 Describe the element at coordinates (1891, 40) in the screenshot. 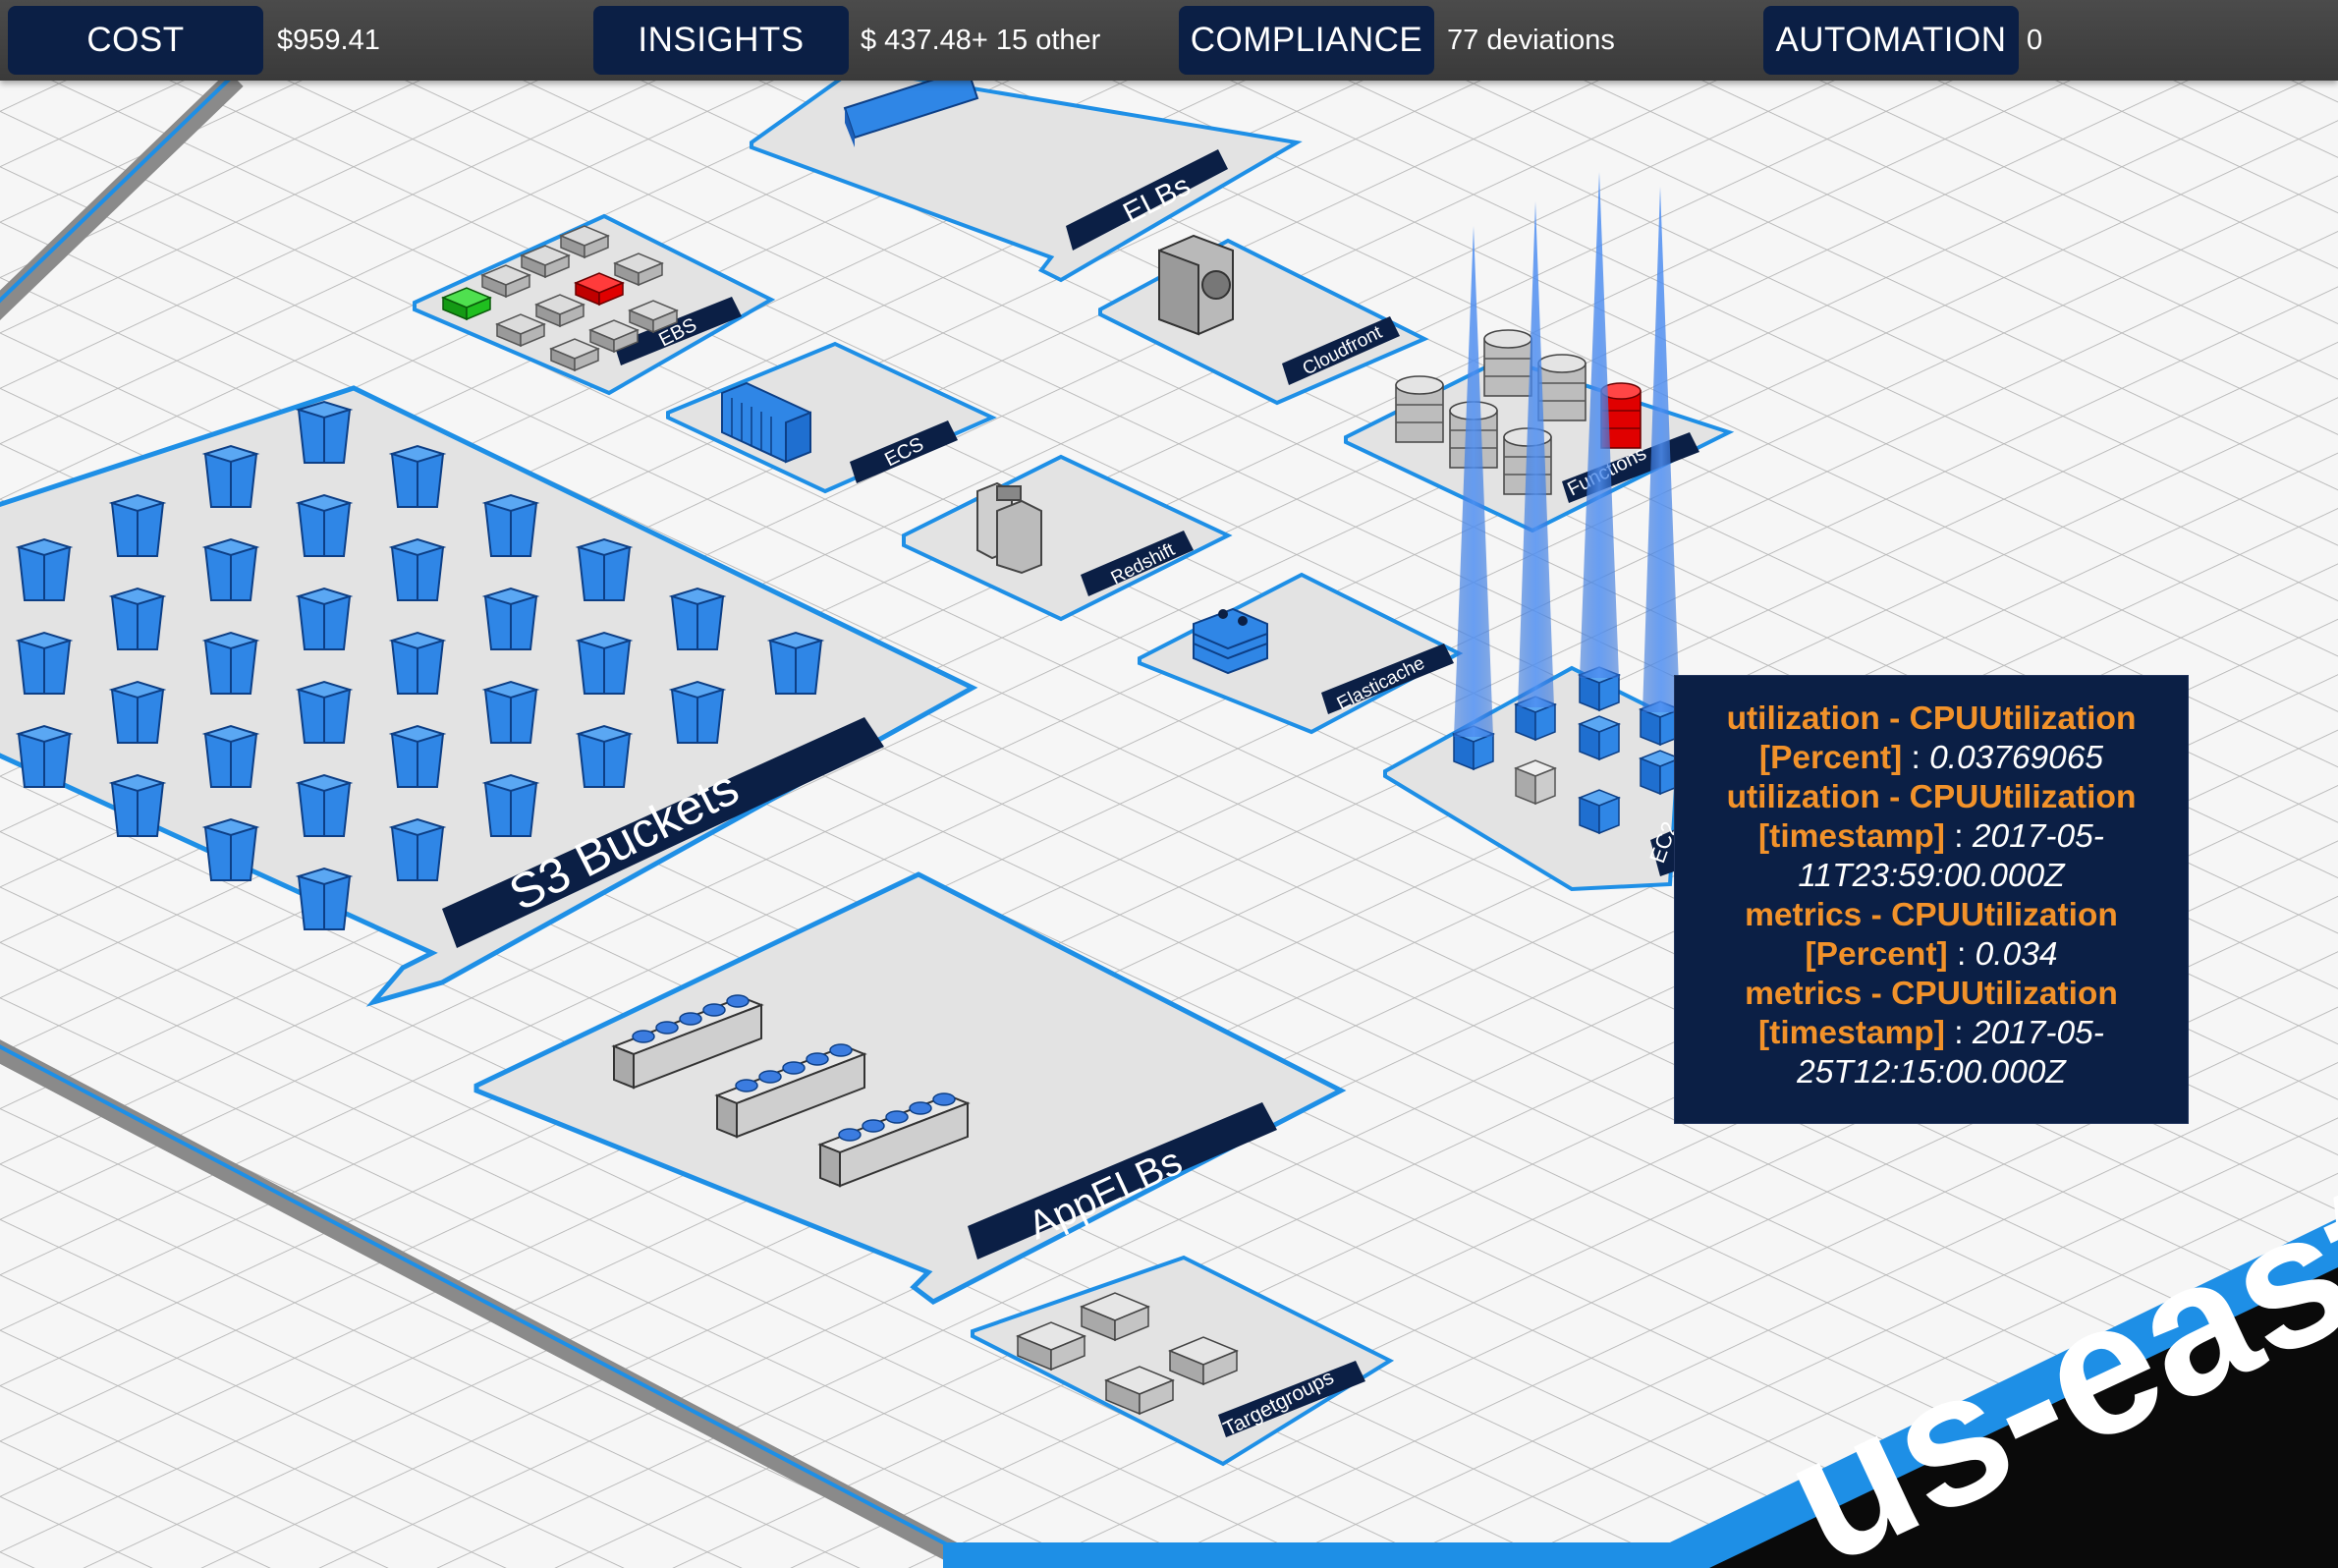

I see `automation-button: AUTOMATION` at that location.